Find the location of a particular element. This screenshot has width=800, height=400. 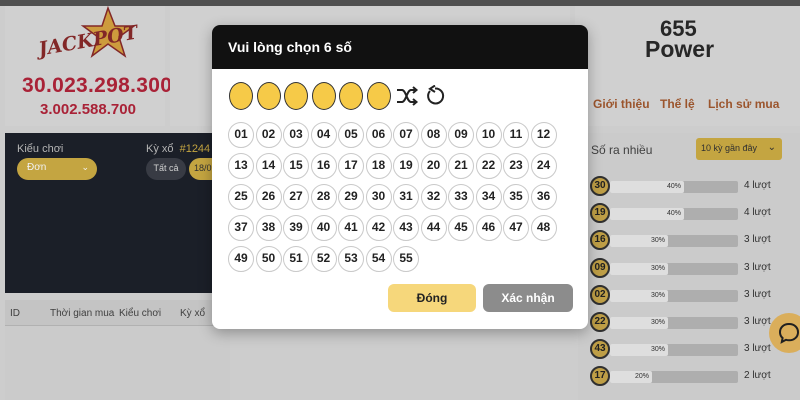

number-ball: 26 is located at coordinates (268, 197).